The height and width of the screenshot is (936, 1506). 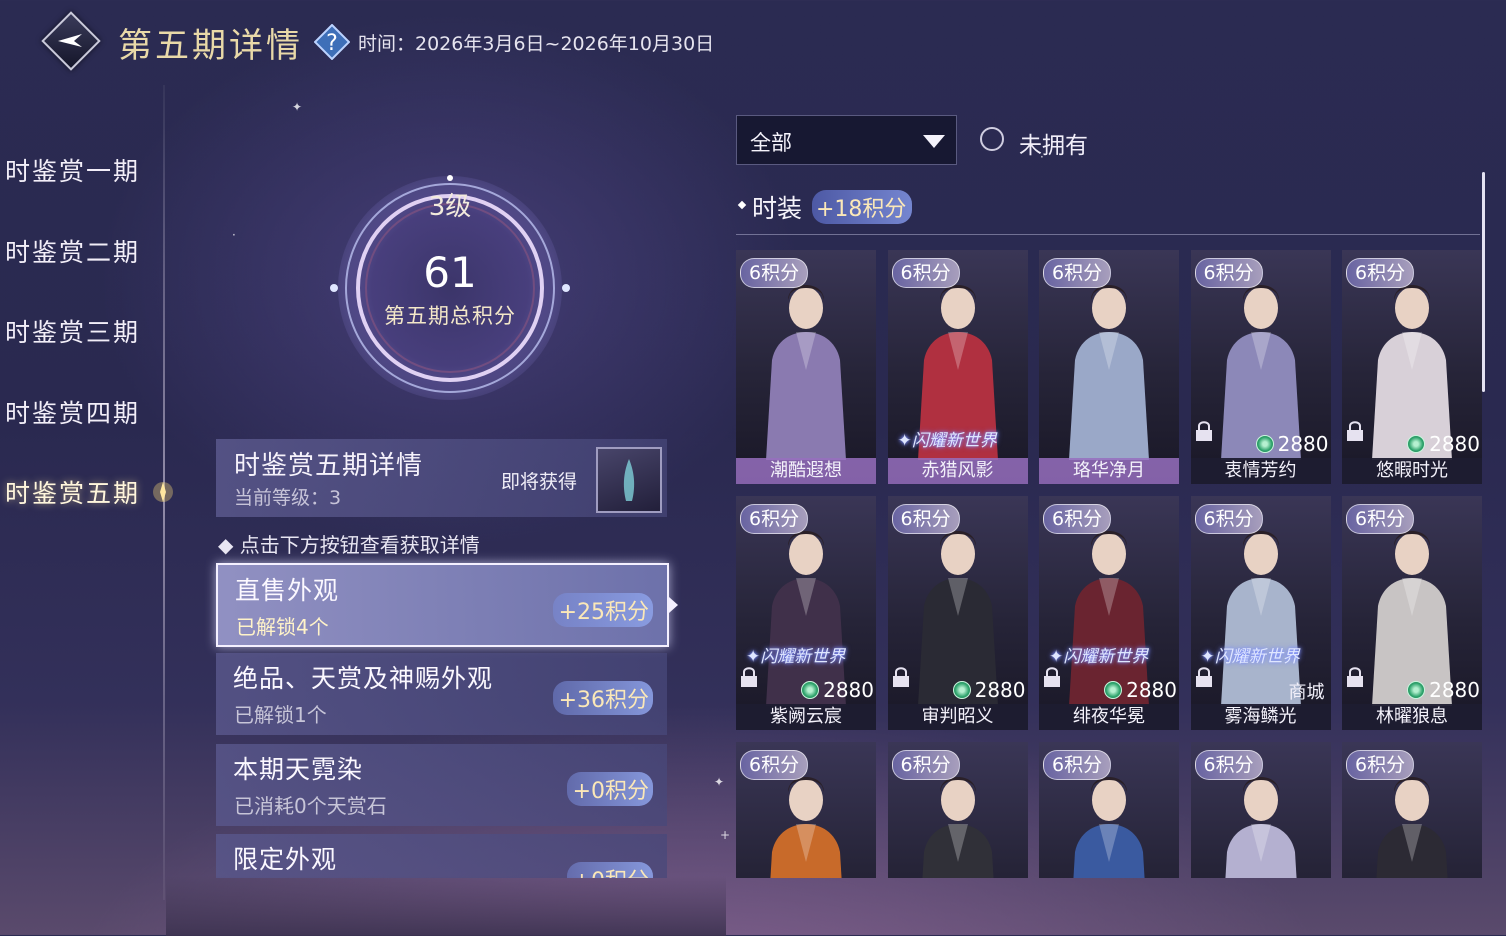 I want to click on category-title: 本期天霓染, so click(x=298, y=769).